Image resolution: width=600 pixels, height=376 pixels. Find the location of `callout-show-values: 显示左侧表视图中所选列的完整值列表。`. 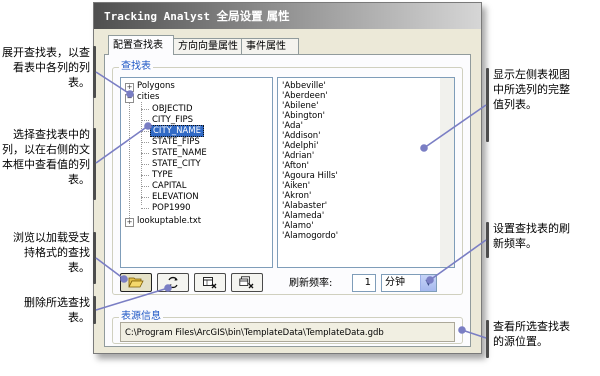

callout-show-values: 显示左侧表视图中所选列的完整值列表。 is located at coordinates (531, 89).